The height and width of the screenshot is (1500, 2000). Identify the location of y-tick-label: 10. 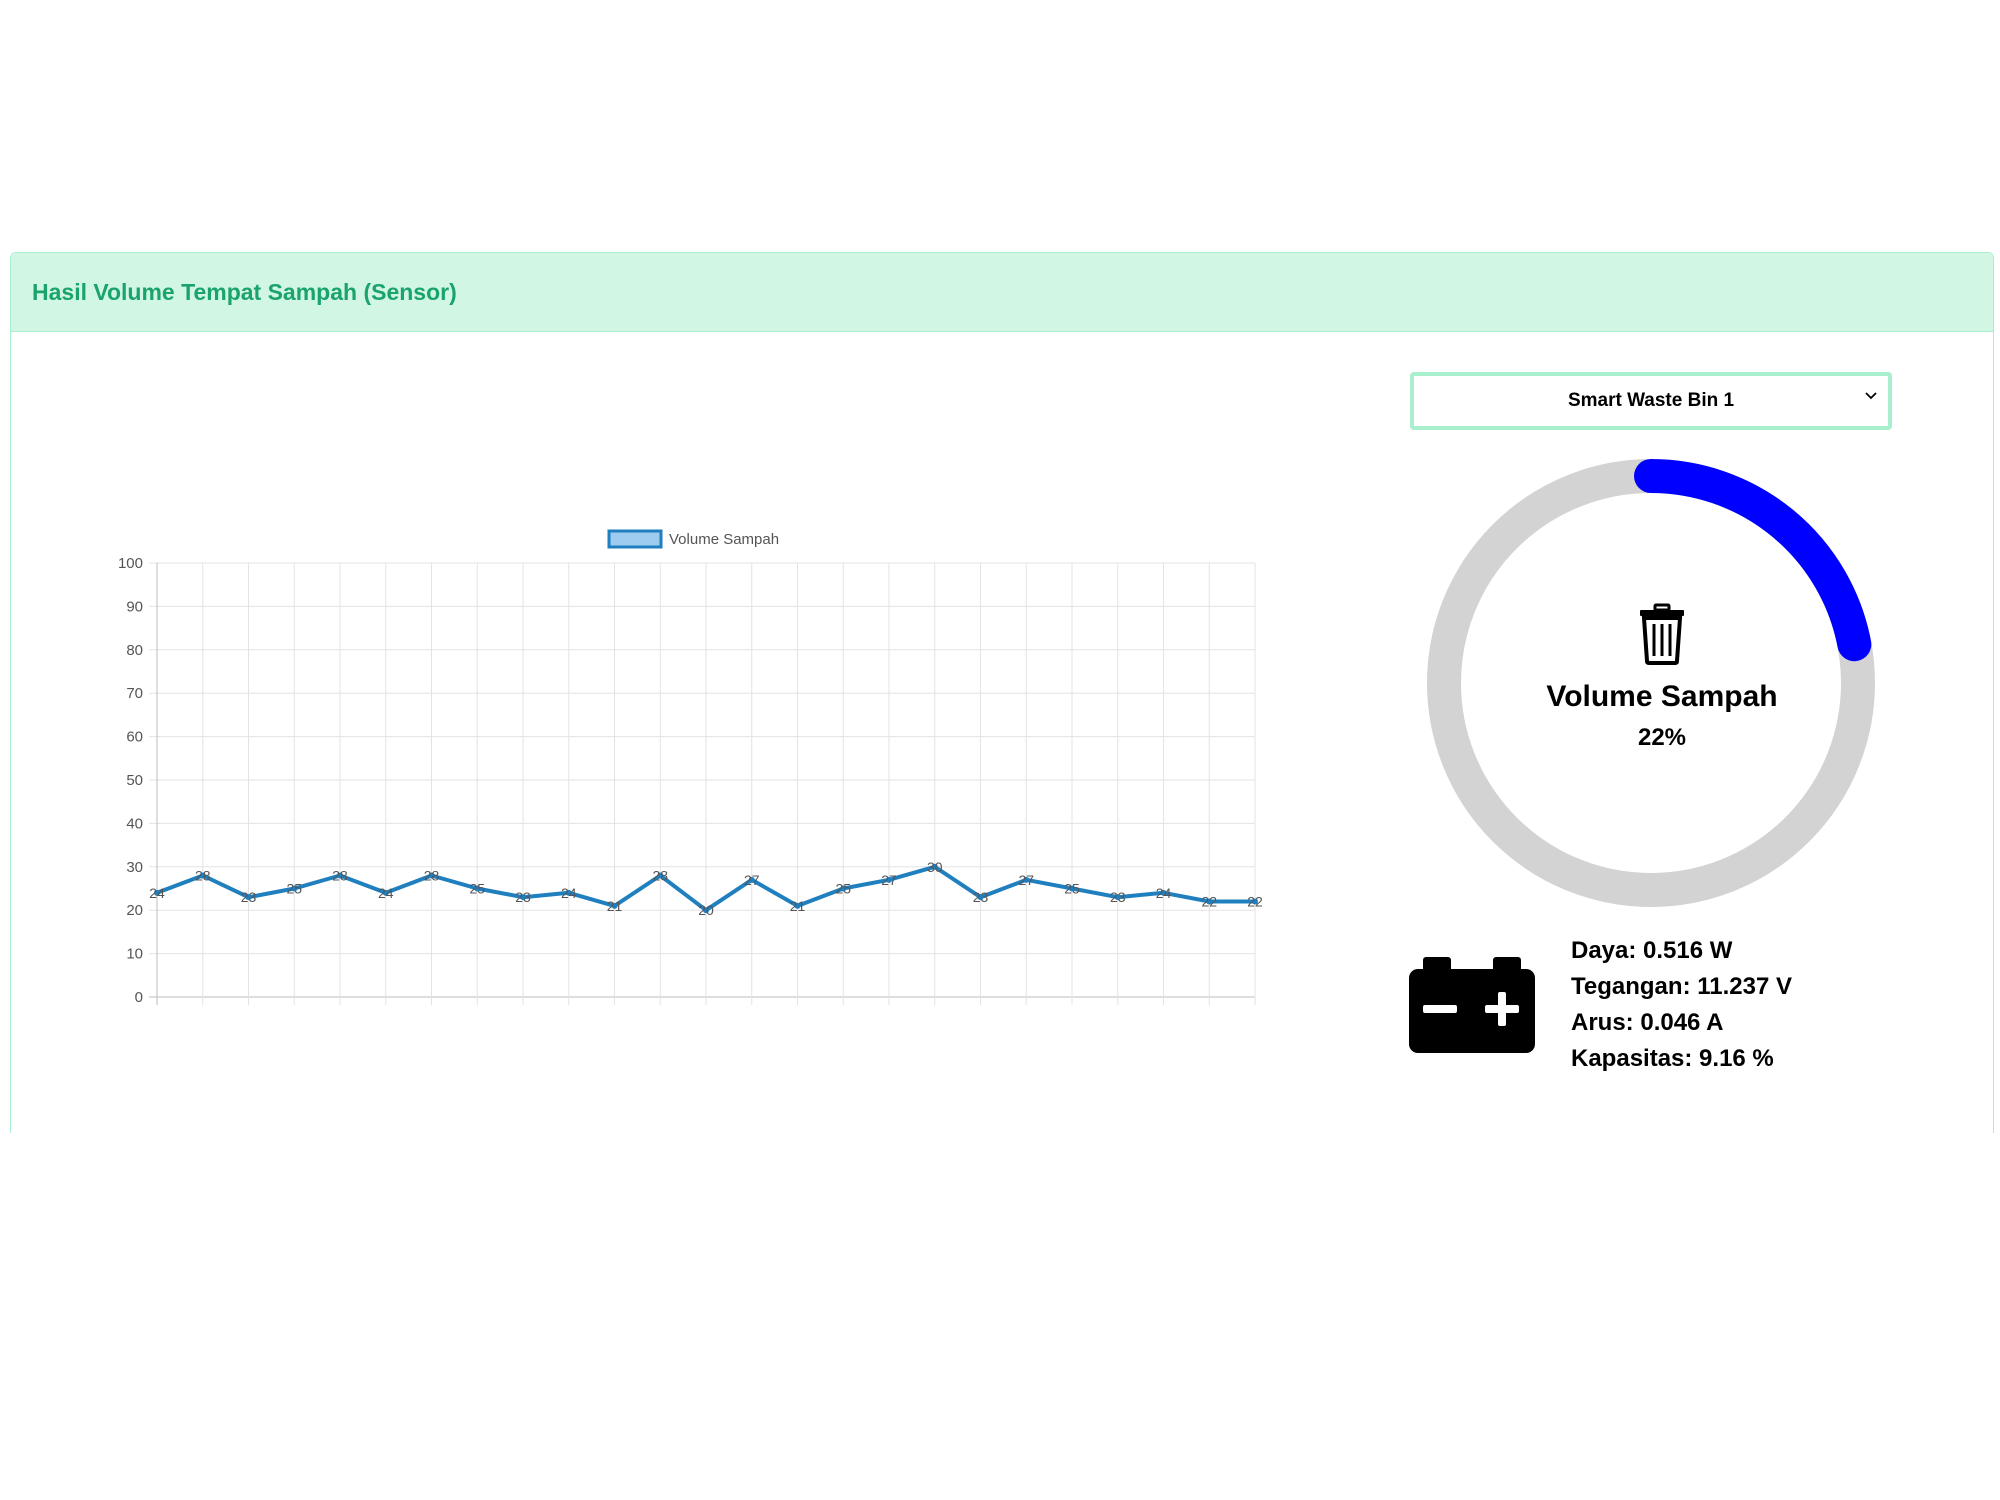
(134, 954).